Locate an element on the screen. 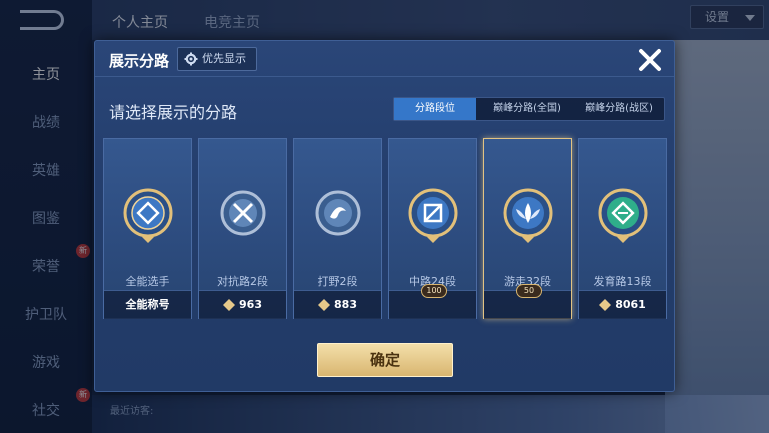 This screenshot has width=769, height=433. confirm-button: 确定 is located at coordinates (385, 360).